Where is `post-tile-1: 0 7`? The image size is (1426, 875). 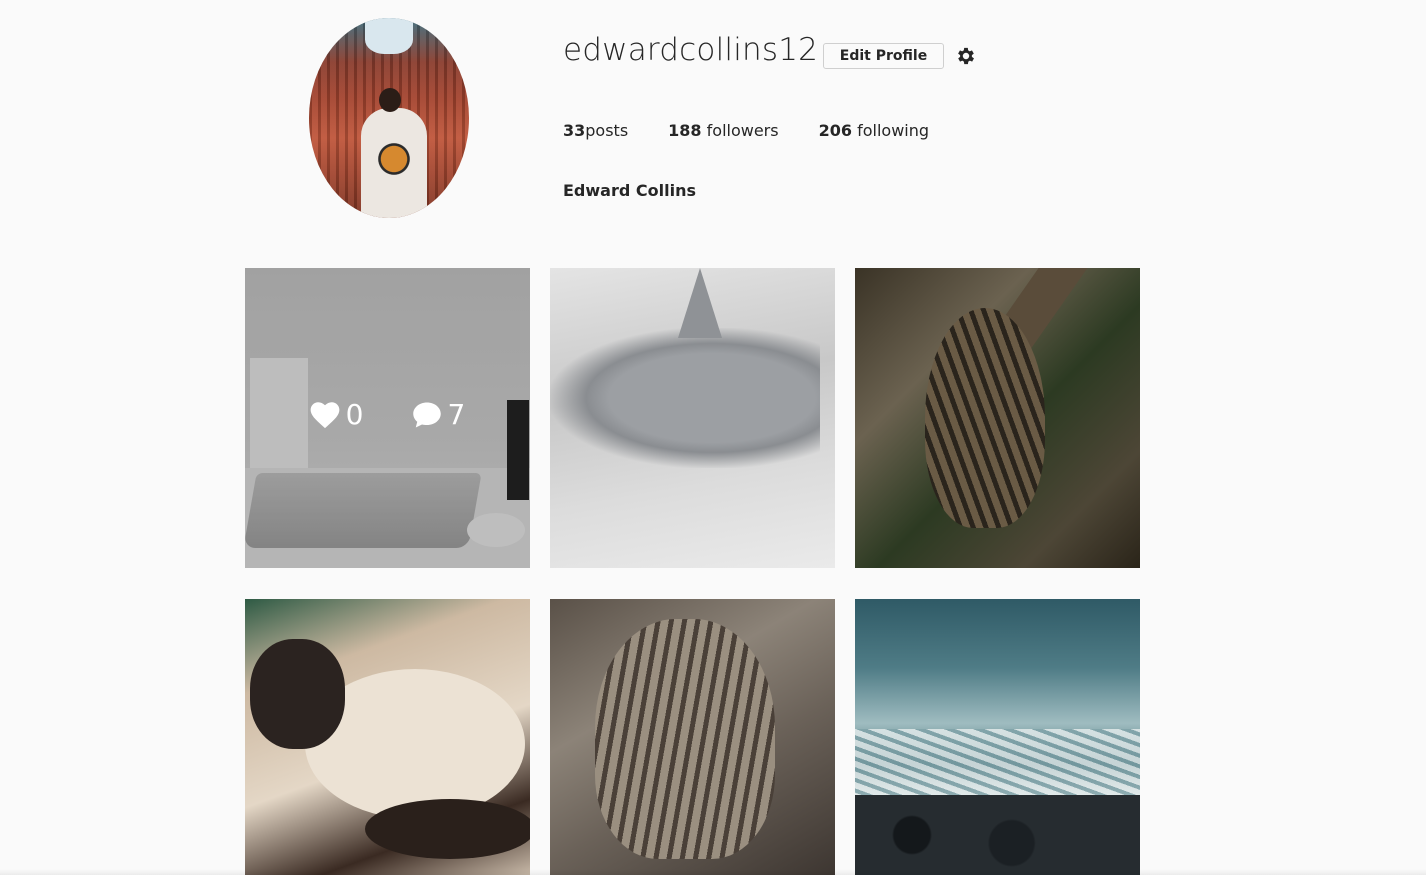 post-tile-1: 0 7 is located at coordinates (387, 418).